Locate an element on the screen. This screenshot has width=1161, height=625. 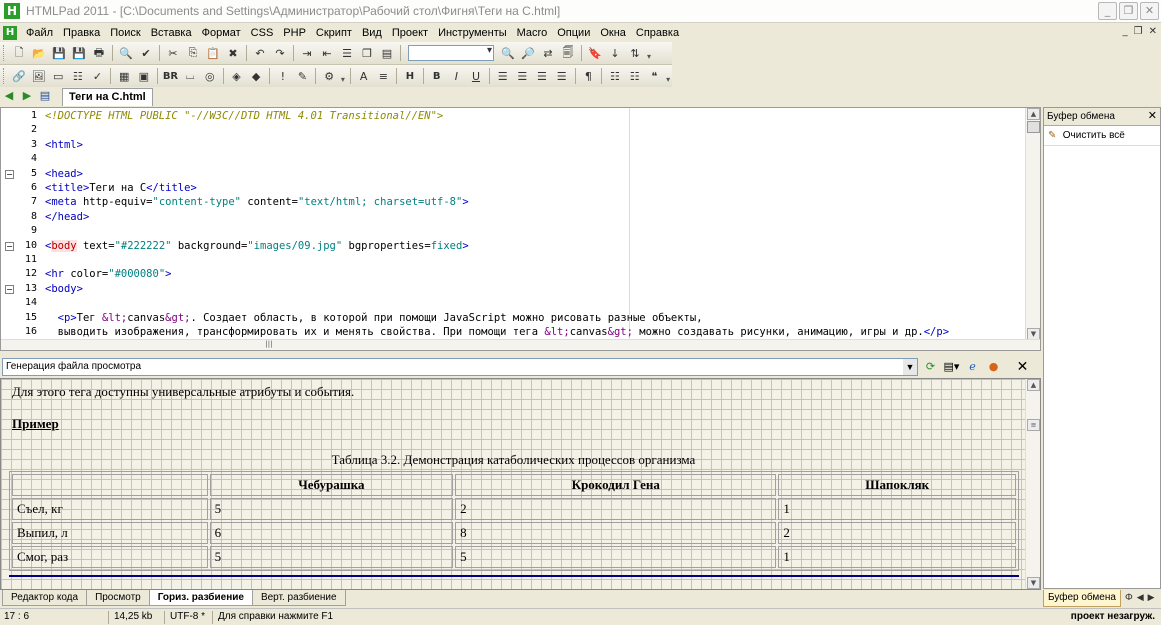
encoding: UTF-8 * is located at coordinates (187, 616).